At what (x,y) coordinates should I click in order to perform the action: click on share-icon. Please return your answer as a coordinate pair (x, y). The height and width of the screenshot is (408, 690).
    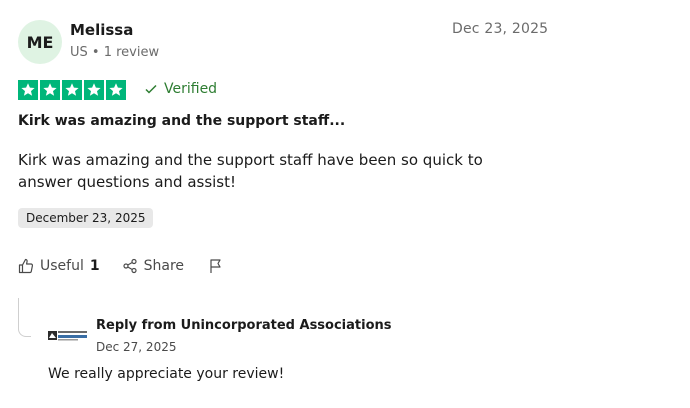
    Looking at the image, I should click on (130, 266).